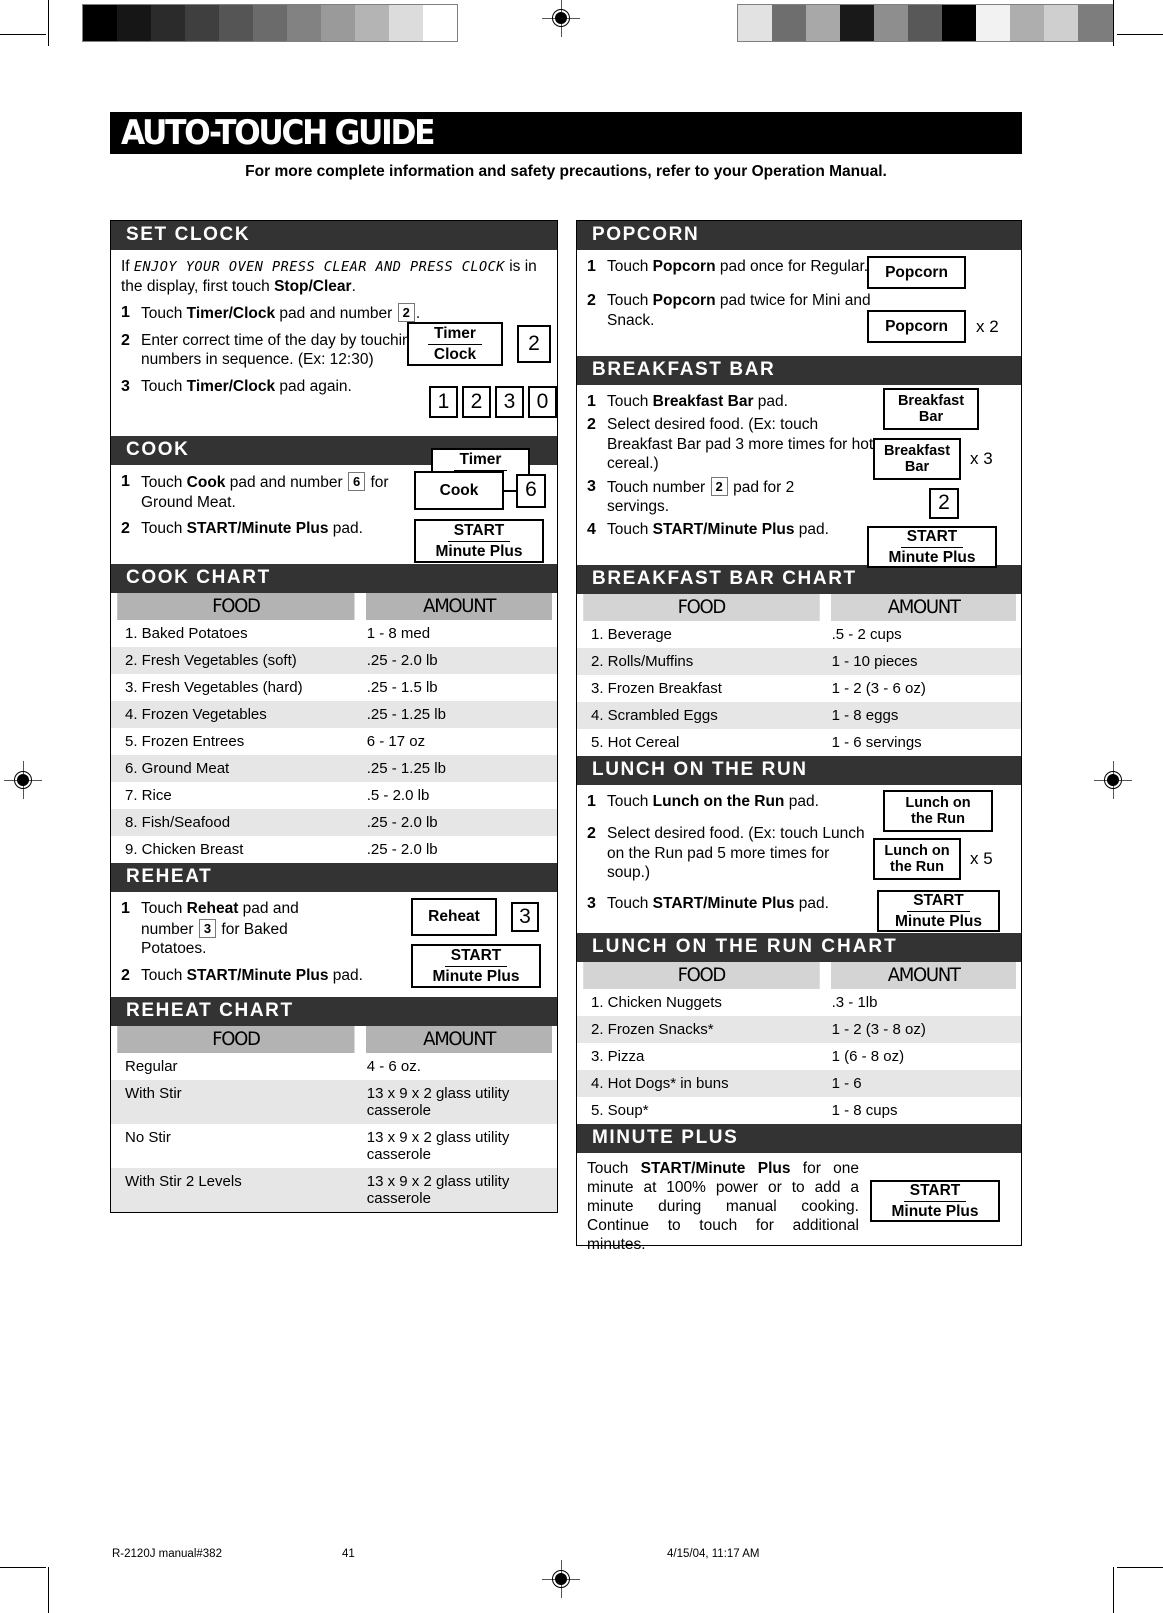 Image resolution: width=1163 pixels, height=1613 pixels. What do you see at coordinates (799, 579) in the screenshot?
I see `section-header-breakfast-bar-chart: BREAKFAST BAR CHART` at bounding box center [799, 579].